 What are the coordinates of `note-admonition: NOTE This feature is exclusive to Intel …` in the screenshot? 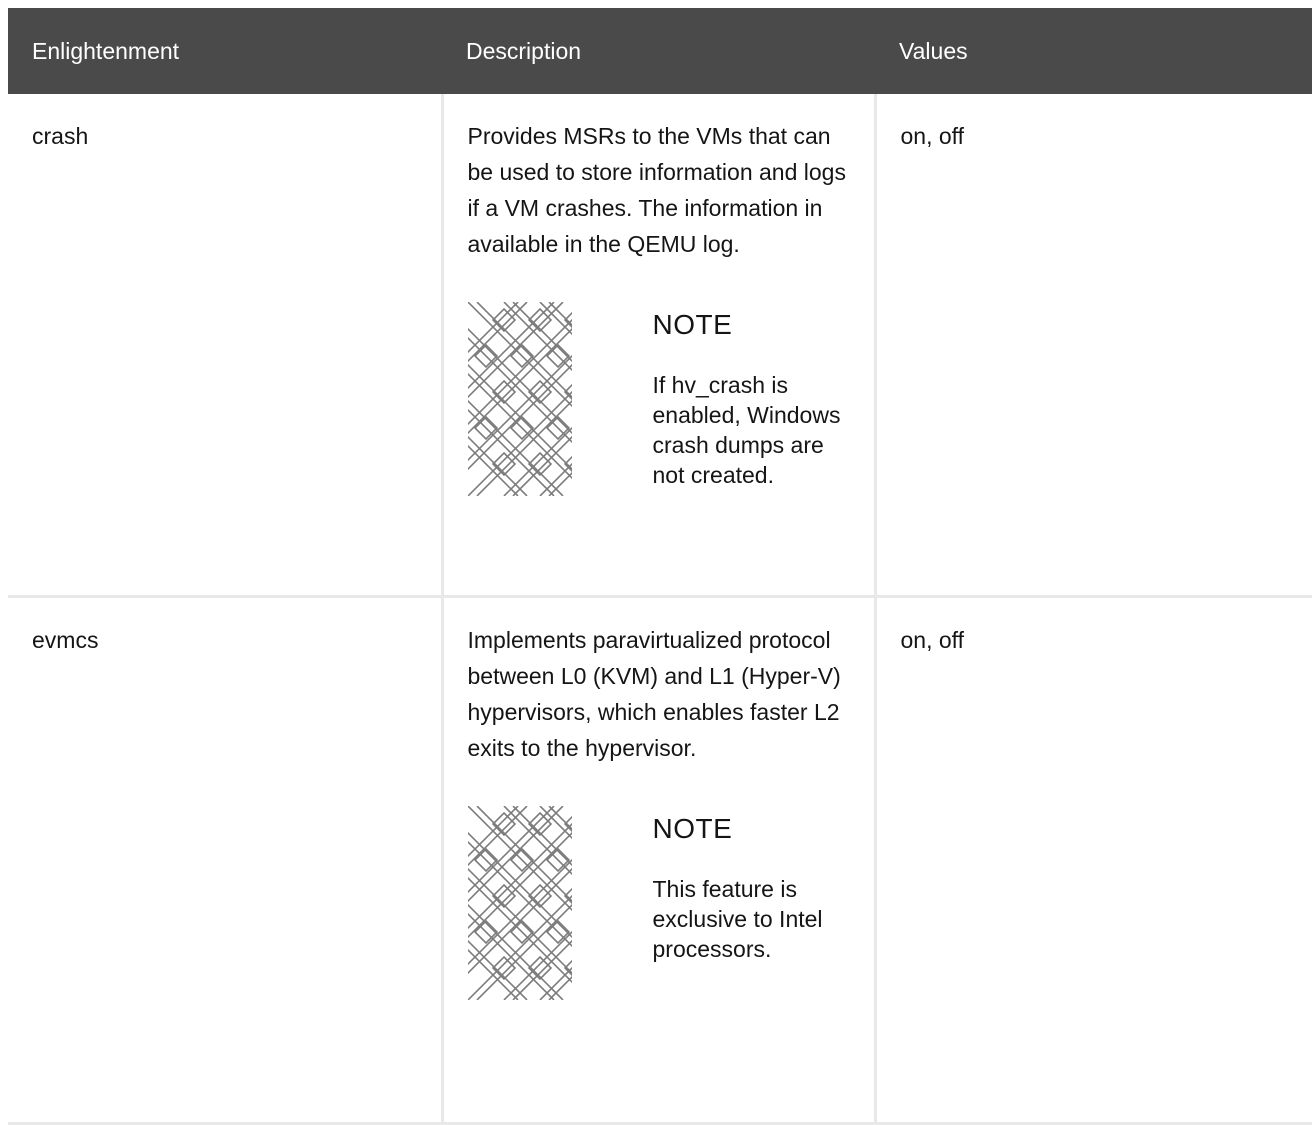 It's located at (658, 903).